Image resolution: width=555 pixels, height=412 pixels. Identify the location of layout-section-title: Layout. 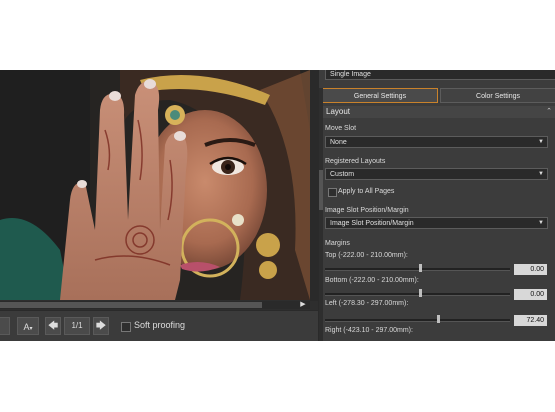
(338, 111).